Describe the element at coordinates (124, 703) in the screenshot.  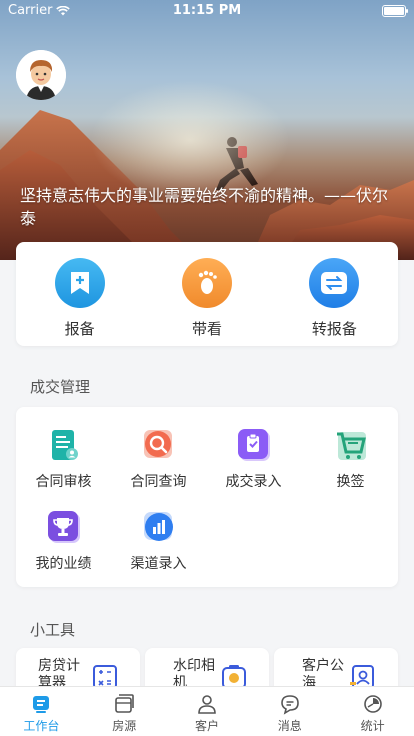
I see `house-icon` at that location.